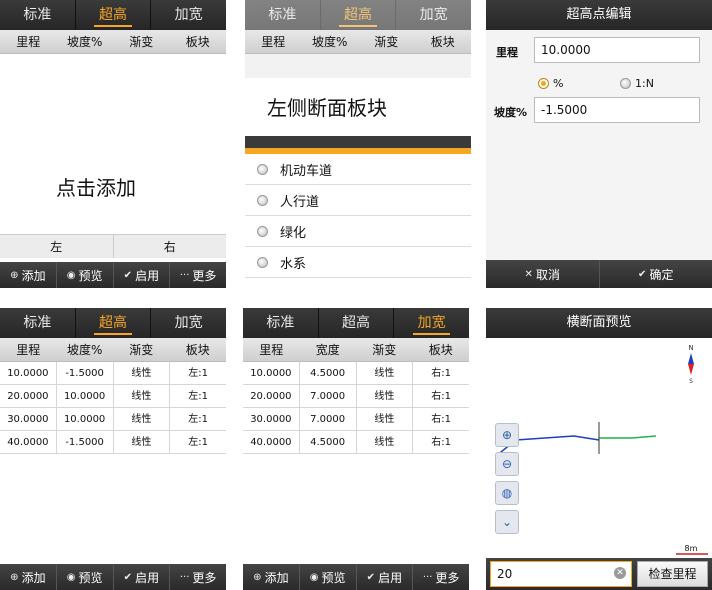 This screenshot has width=712, height=590. I want to click on svg-text: 8m, so click(691, 548).